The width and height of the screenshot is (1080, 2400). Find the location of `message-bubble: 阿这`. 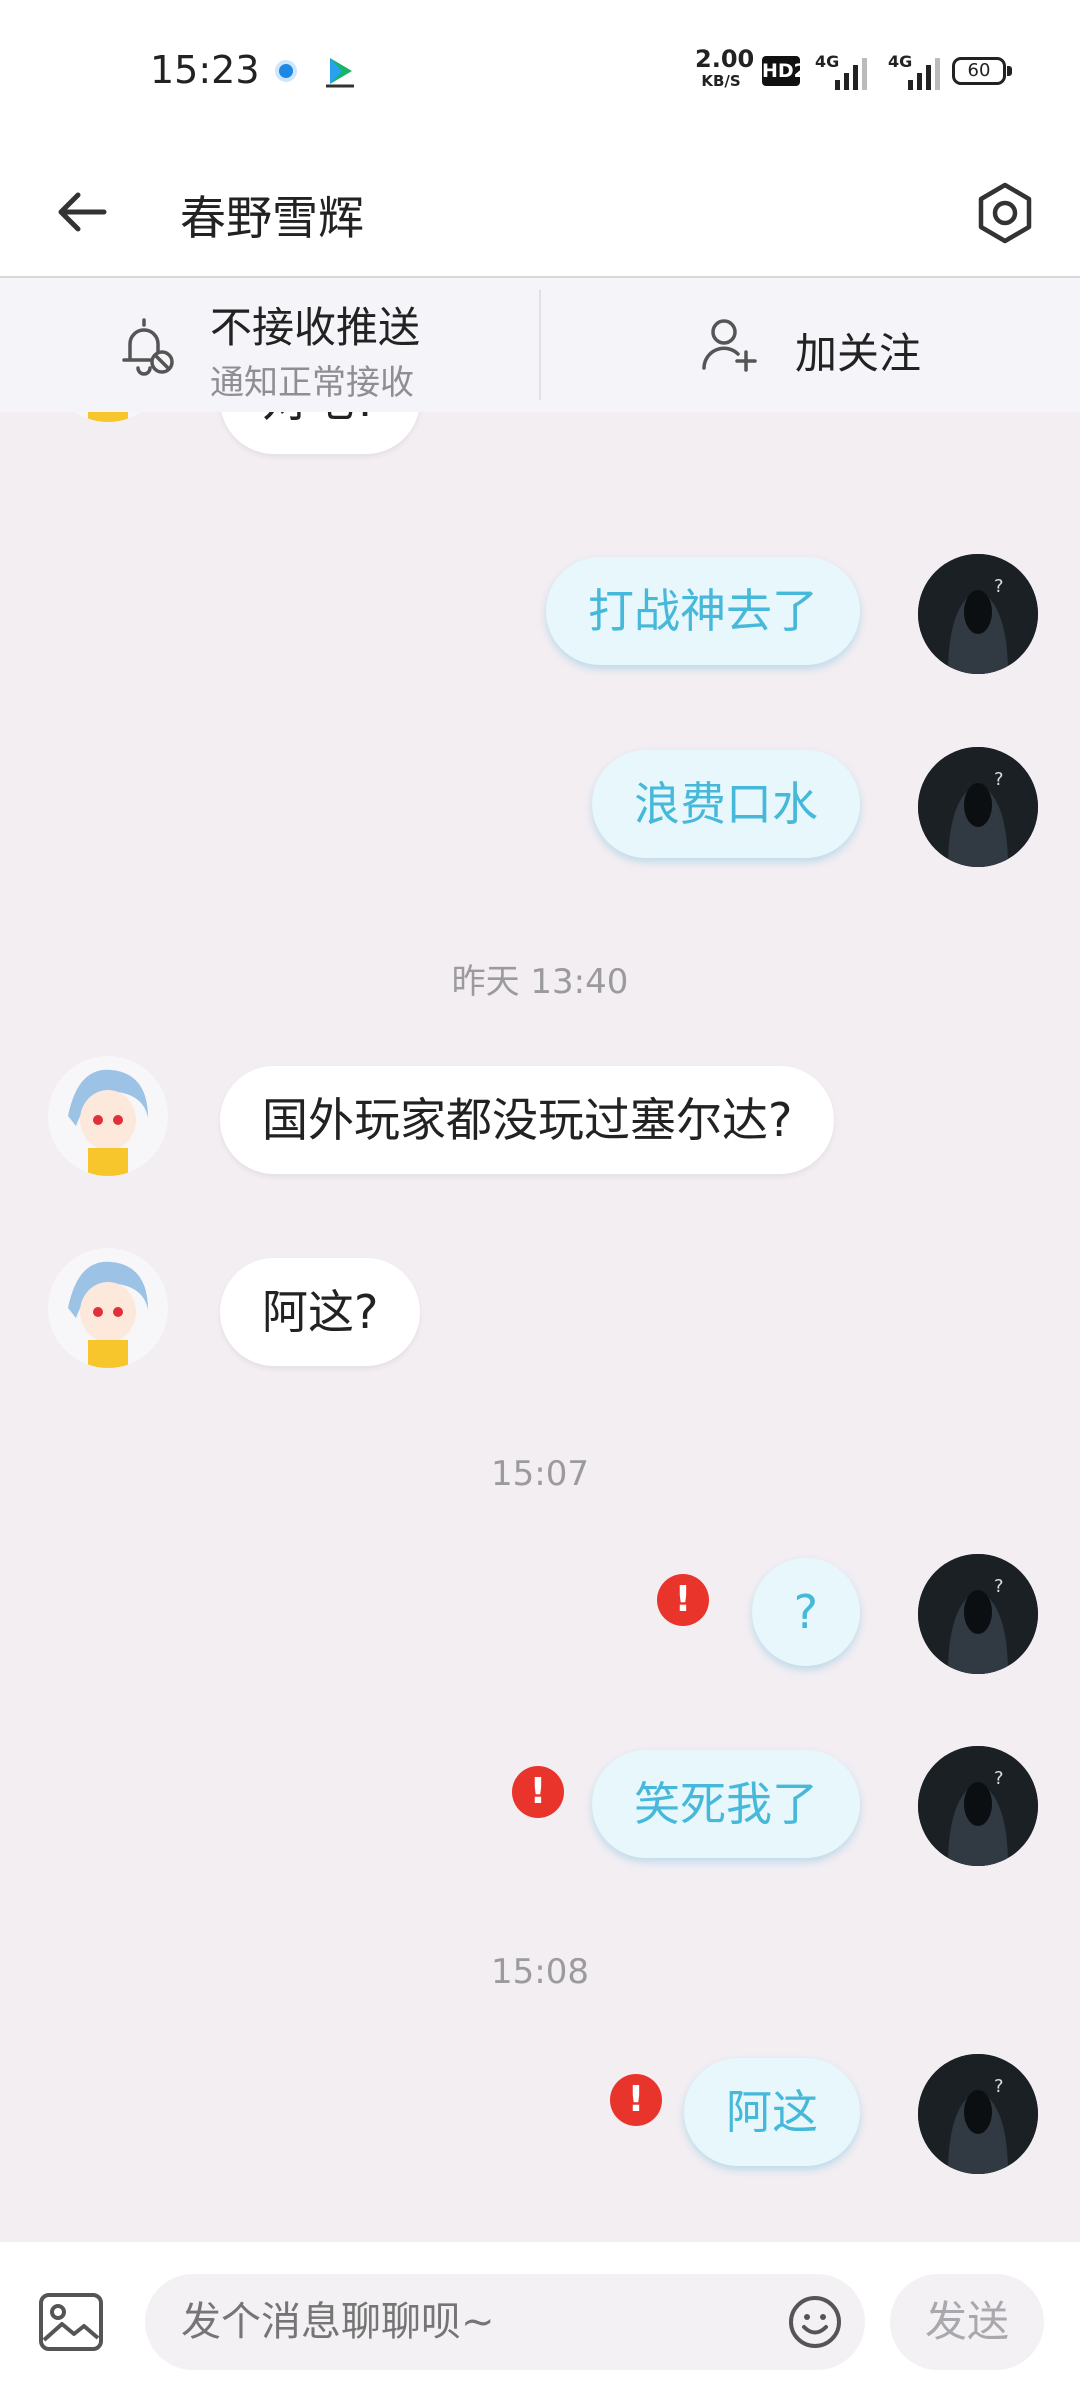

message-bubble: 阿这 is located at coordinates (772, 2112).